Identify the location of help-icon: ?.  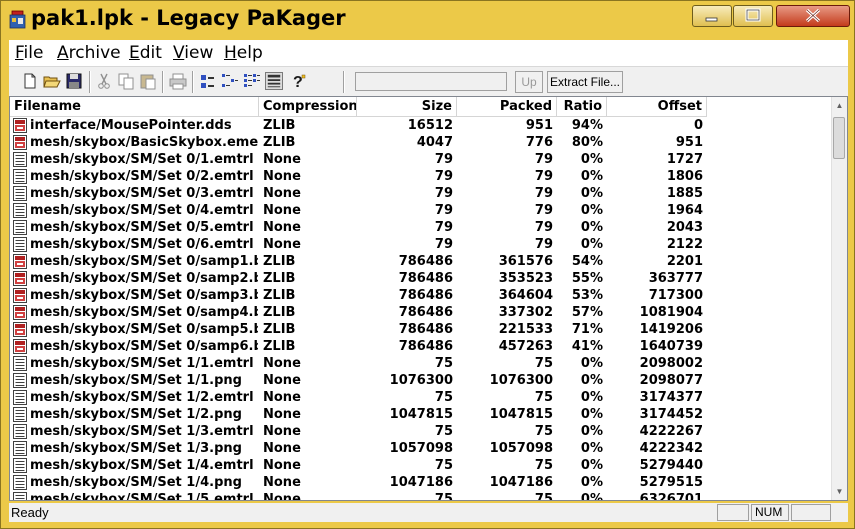
(298, 81).